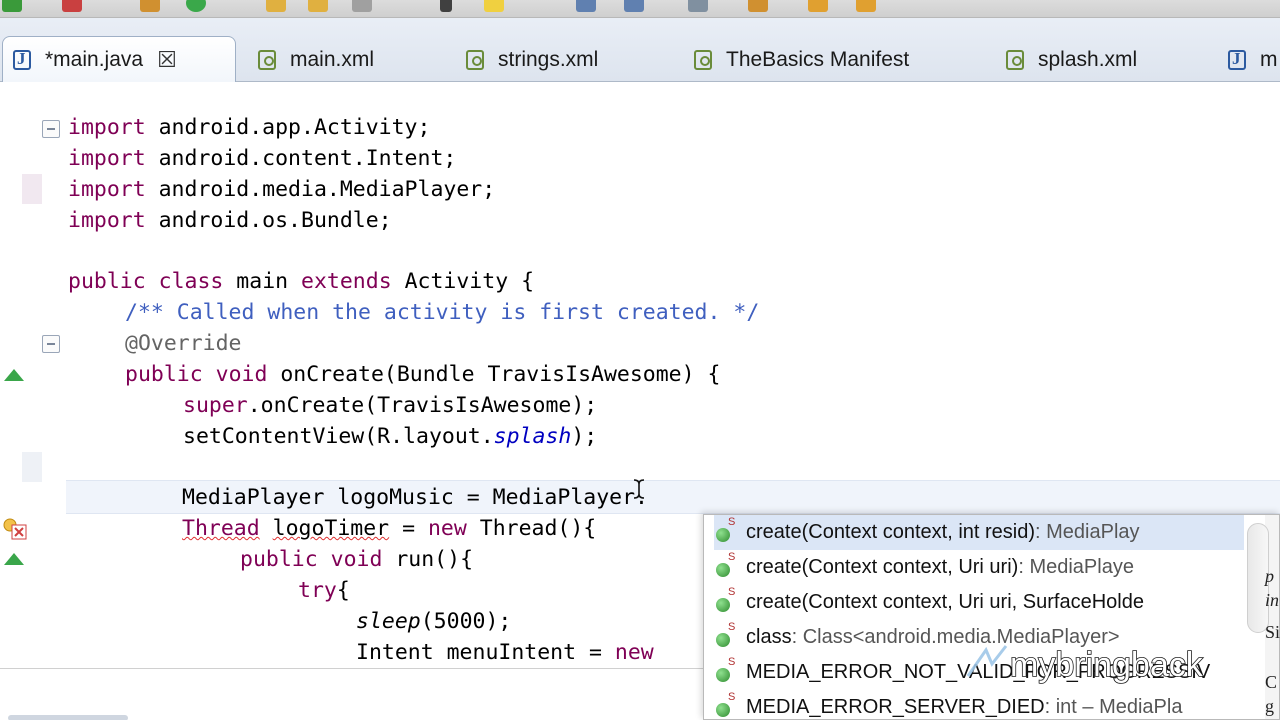 Image resolution: width=1280 pixels, height=720 pixels. I want to click on tab-label: m, so click(1269, 59).